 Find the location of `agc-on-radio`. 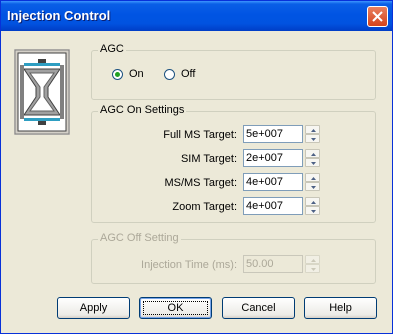

agc-on-radio is located at coordinates (117, 74).